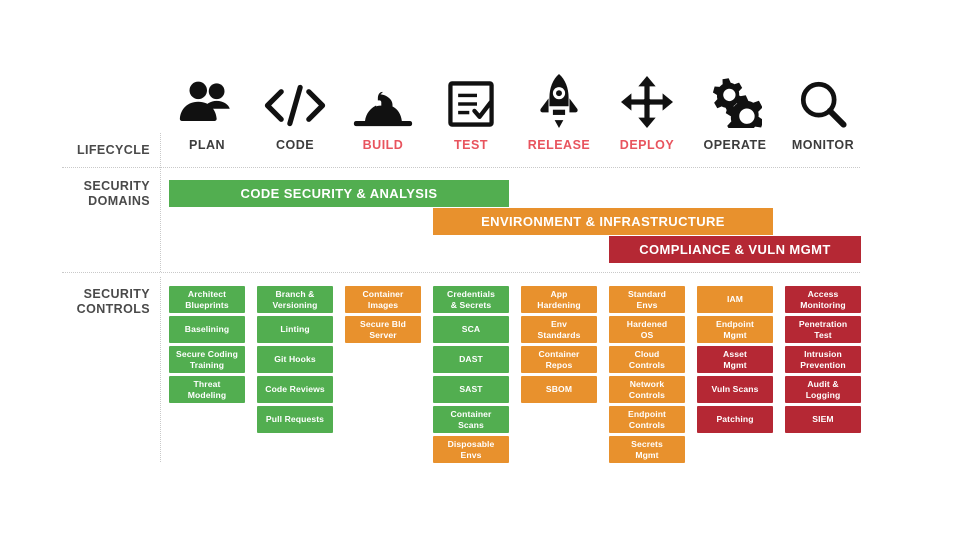  Describe the element at coordinates (735, 145) in the screenshot. I see `lifecycle-stage-label: OPERATE` at that location.